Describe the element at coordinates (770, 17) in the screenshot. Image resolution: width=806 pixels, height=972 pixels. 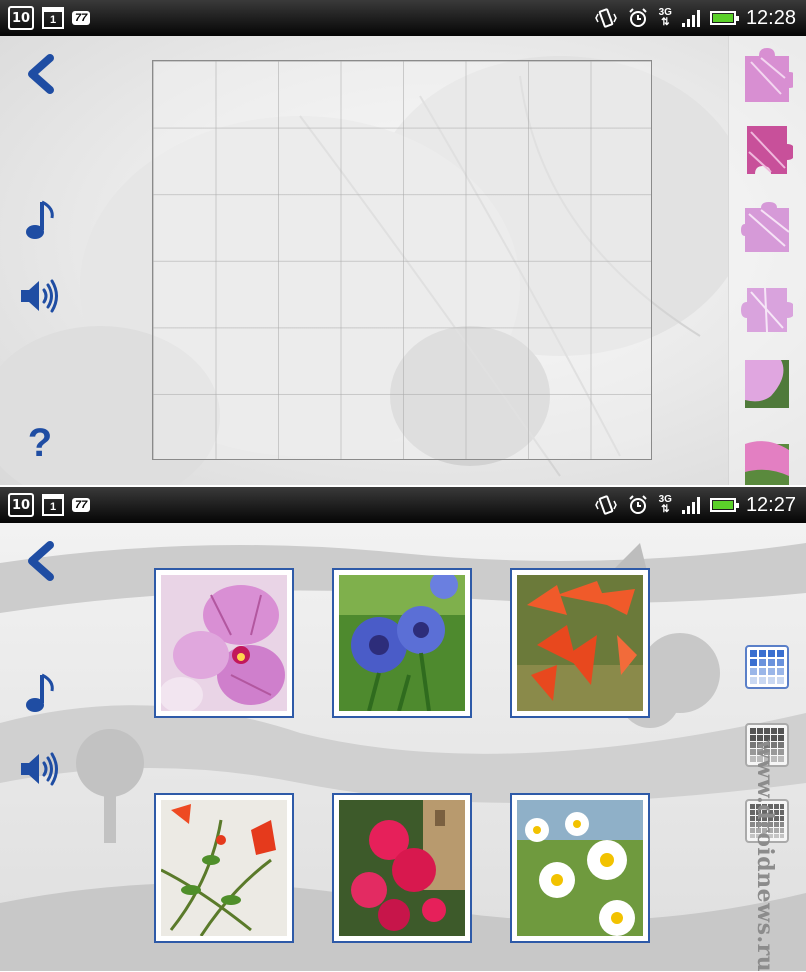
I see `clock: 12:28` at that location.